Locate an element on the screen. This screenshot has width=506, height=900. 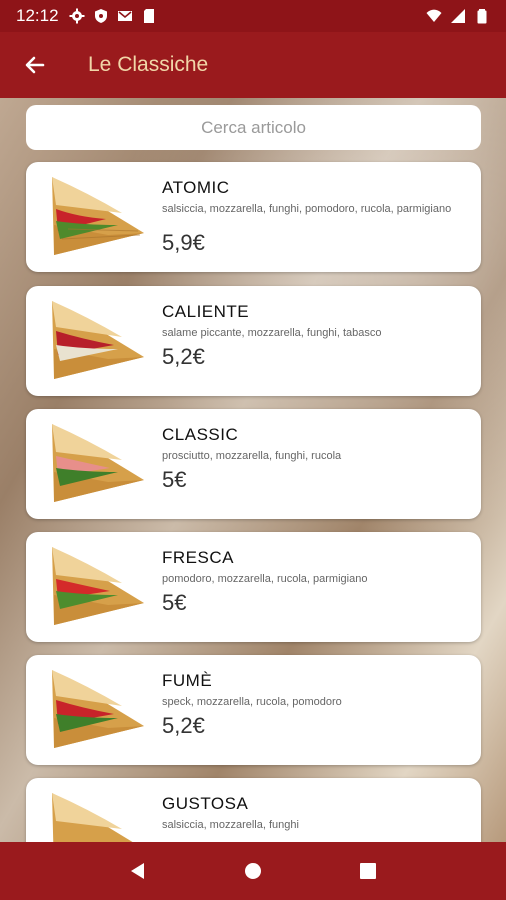
item-name: CALIENTE is located at coordinates (206, 311).